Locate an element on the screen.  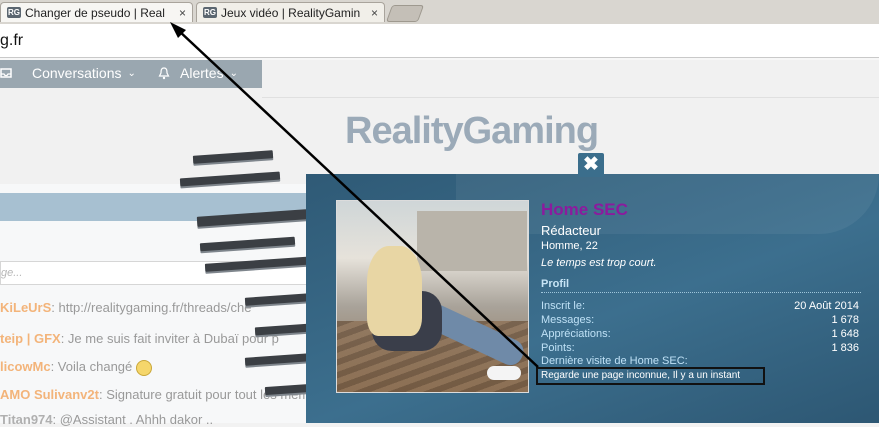
chat-username: teip | GFX is located at coordinates (30, 338).